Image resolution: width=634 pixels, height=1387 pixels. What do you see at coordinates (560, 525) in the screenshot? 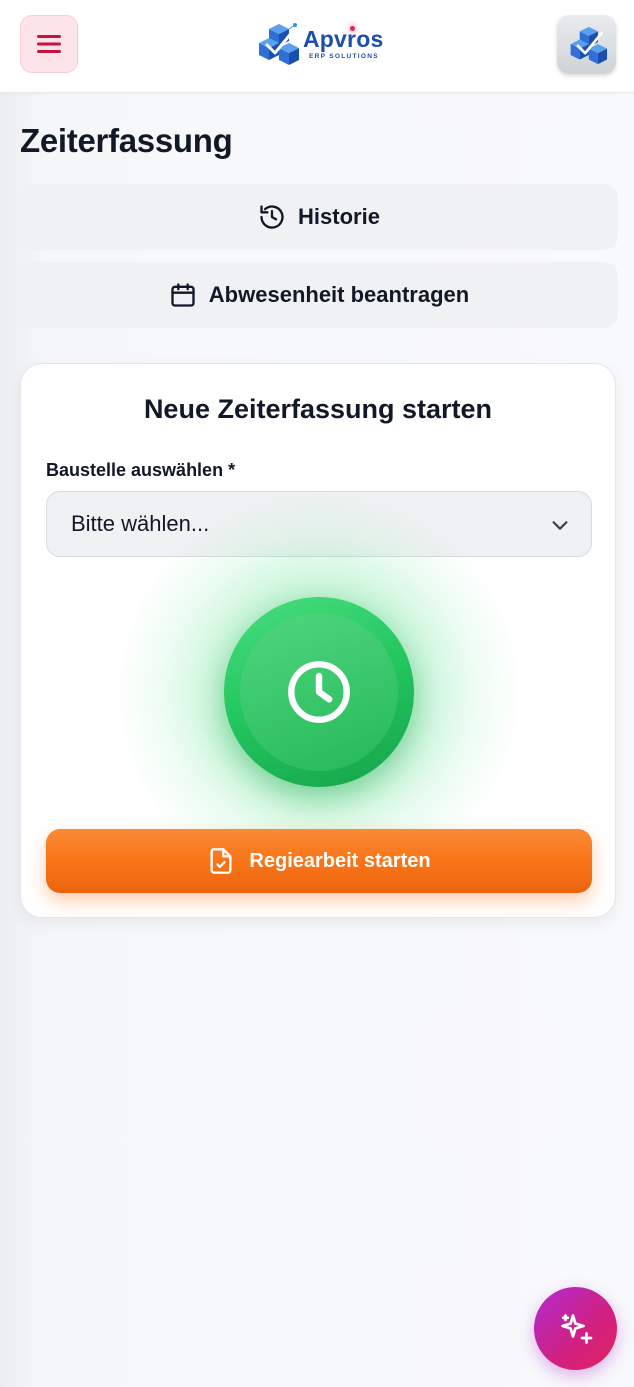
I see `chevron-down-icon` at bounding box center [560, 525].